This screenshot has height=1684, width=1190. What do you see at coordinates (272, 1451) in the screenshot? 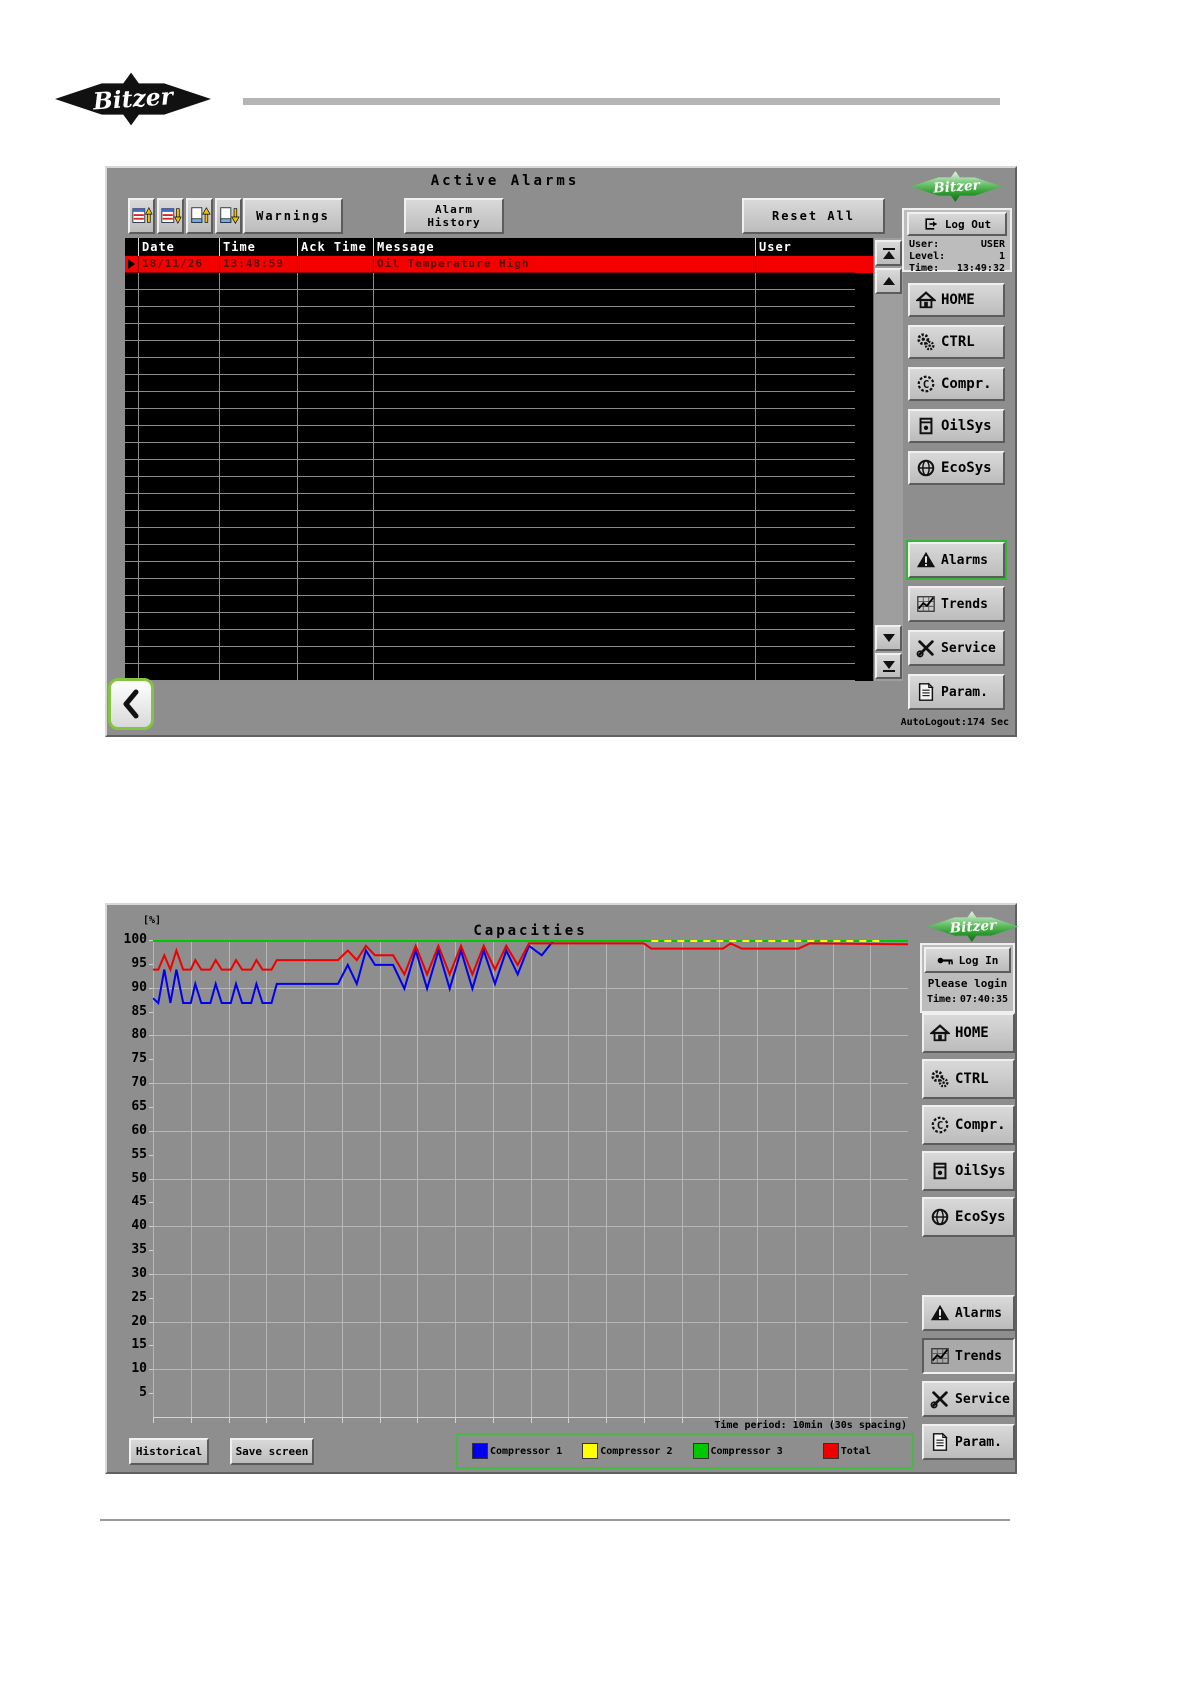
I see `save-screen-button: Save screen` at bounding box center [272, 1451].